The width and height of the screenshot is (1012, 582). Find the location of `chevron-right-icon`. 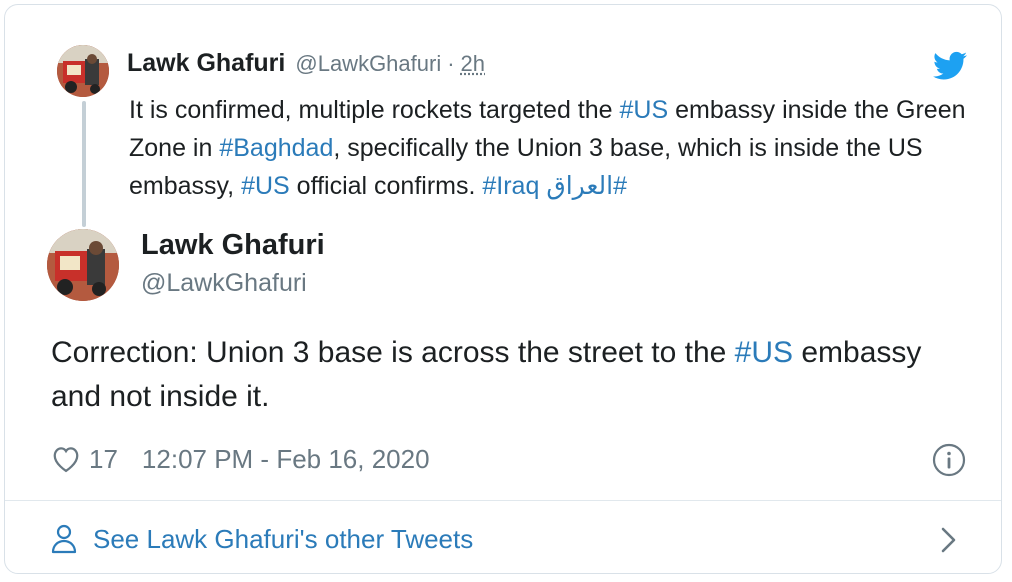

chevron-right-icon is located at coordinates (949, 540).